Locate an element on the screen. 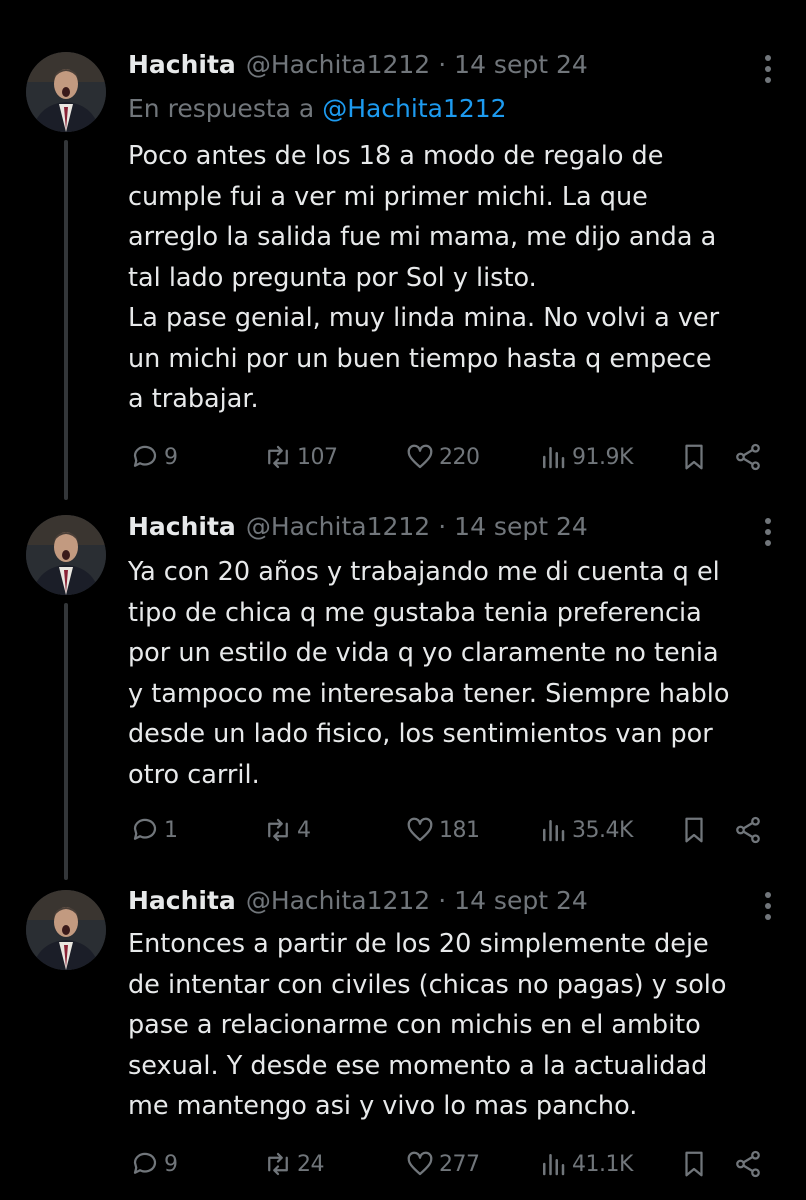  reply-context: En respuesta a @Hachita1212 is located at coordinates (317, 108).